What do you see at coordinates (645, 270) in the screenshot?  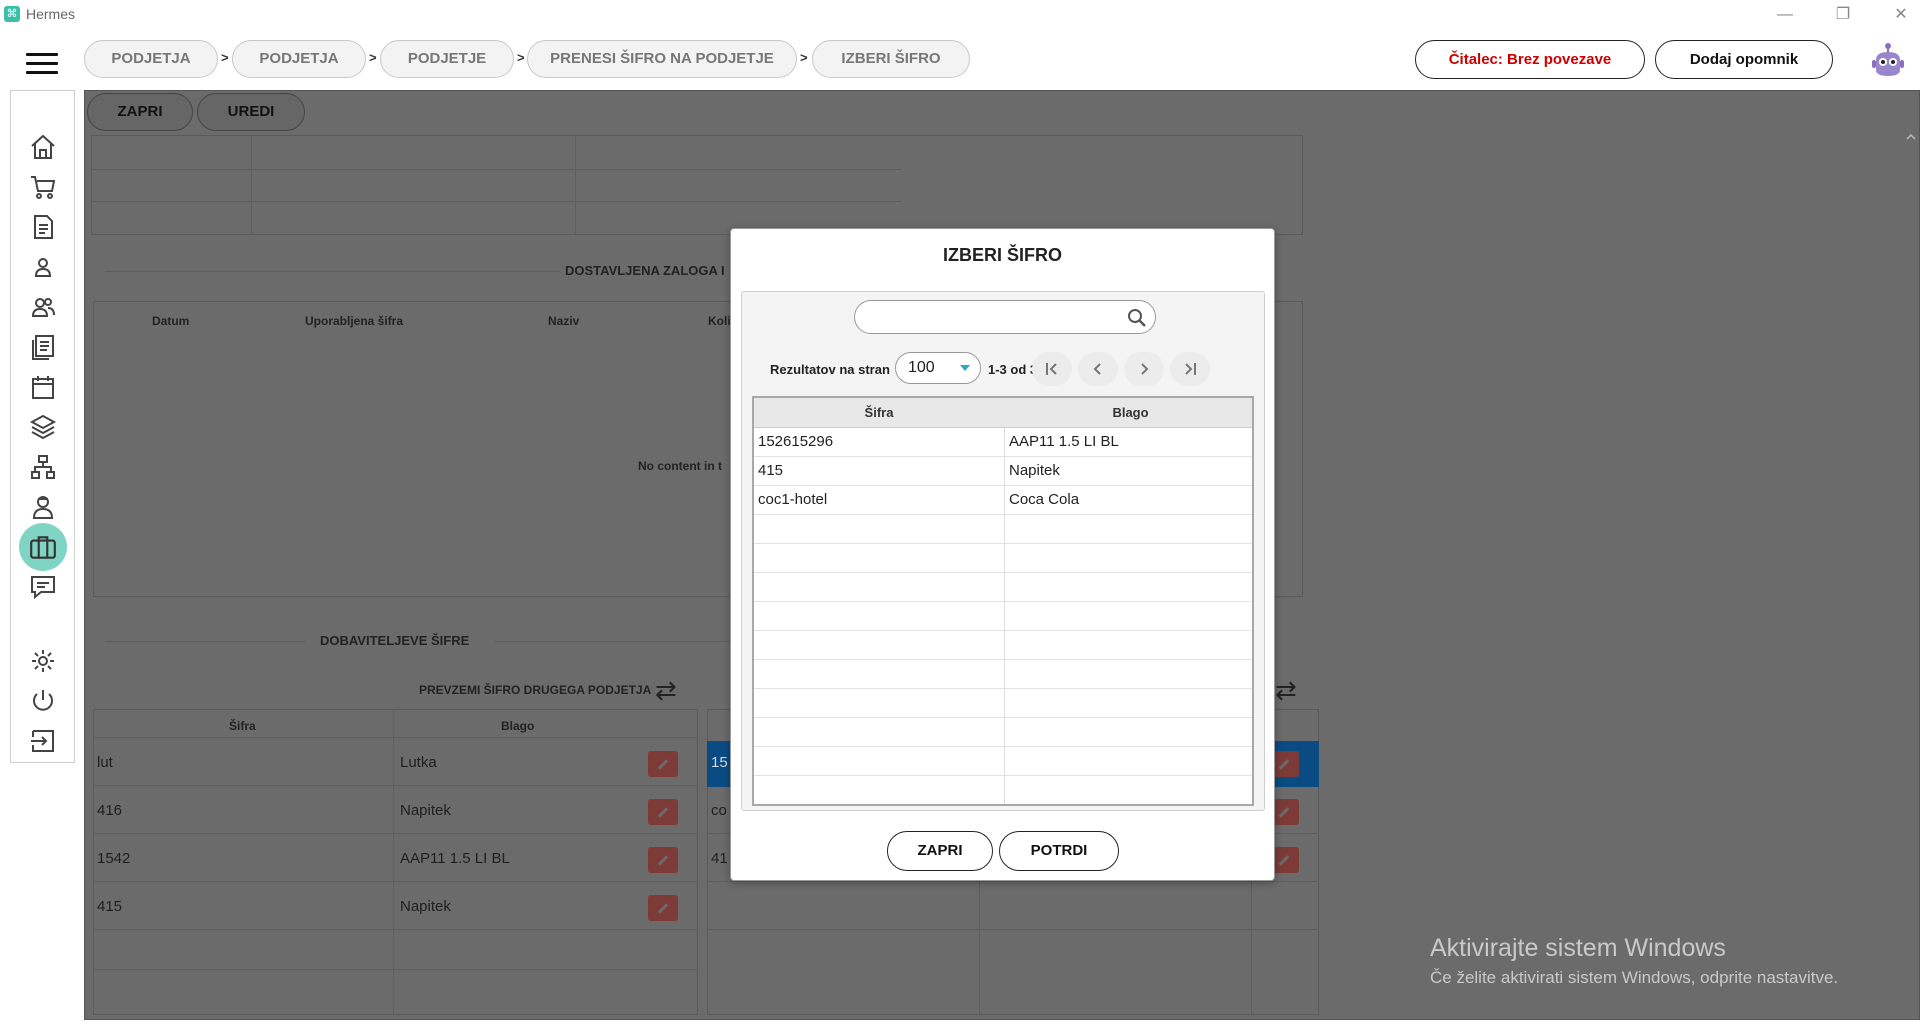 I see `stock-section-title: DOSTAVLJENA ZALOGA I` at bounding box center [645, 270].